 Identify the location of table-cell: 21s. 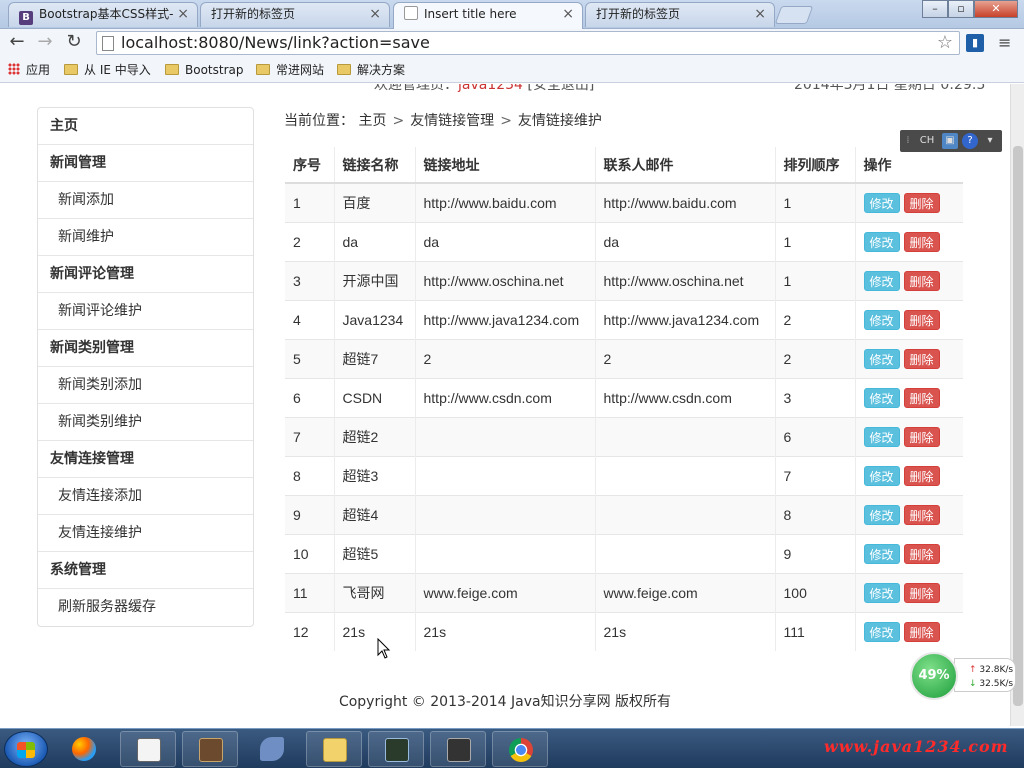
(685, 631).